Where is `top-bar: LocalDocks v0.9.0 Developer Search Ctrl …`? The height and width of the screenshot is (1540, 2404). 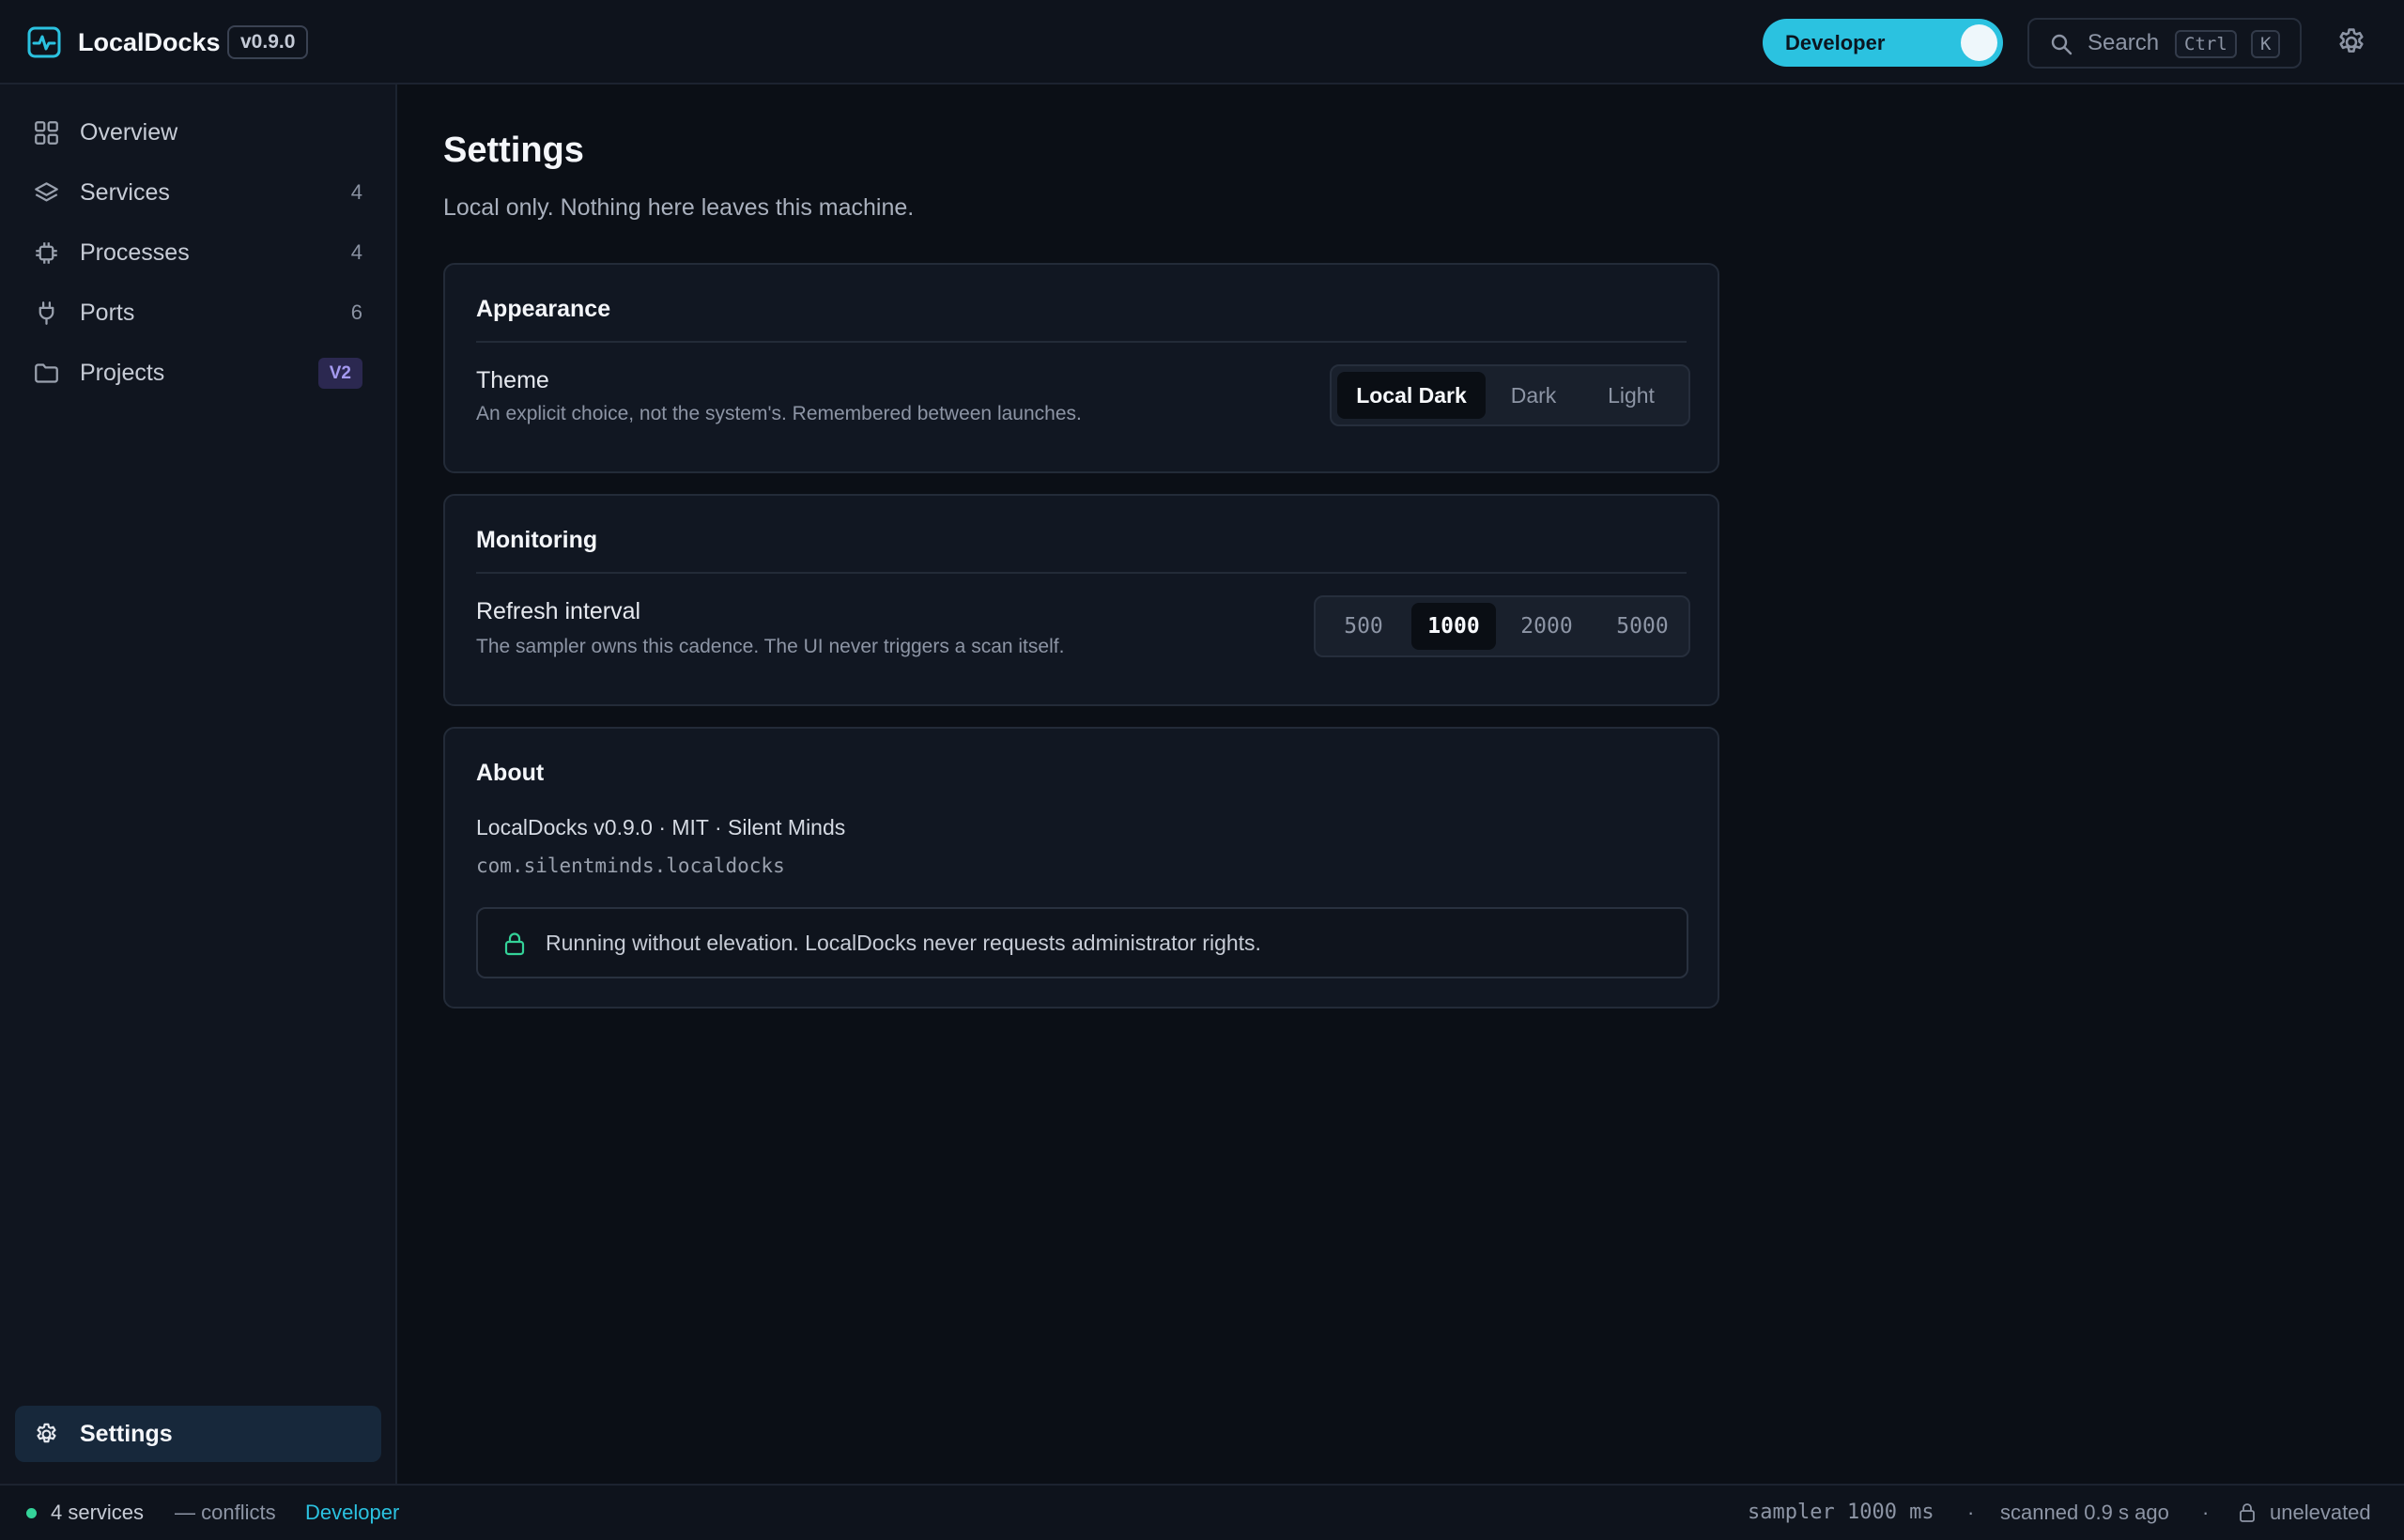 top-bar: LocalDocks v0.9.0 Developer Search Ctrl … is located at coordinates (1202, 42).